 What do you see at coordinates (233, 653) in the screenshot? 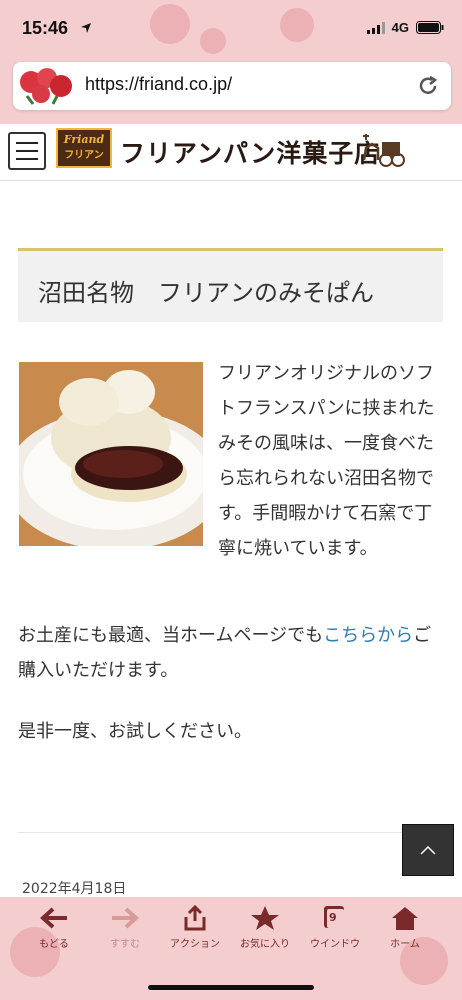
I see `purchase-paragraph: お土産にも最適、当ホームページでもこちらからご購入いただけます。` at bounding box center [233, 653].